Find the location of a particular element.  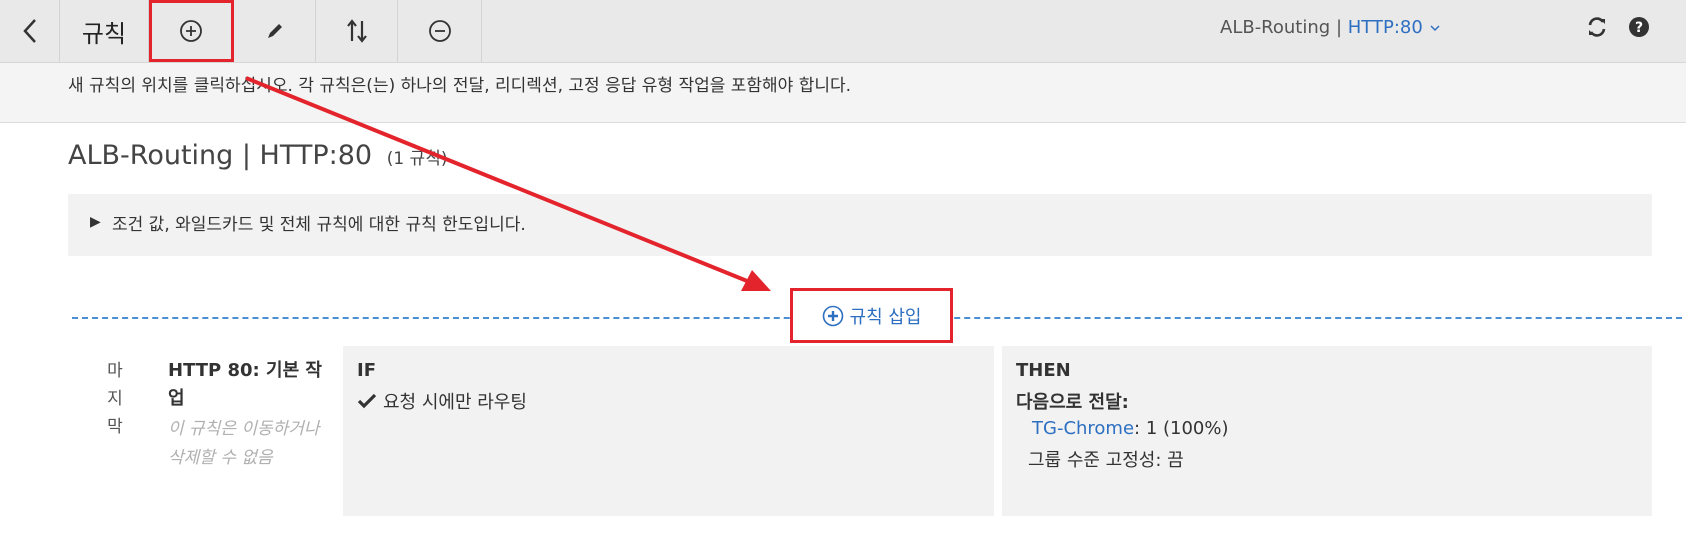

rule-limits-expander: ▶ 조건 값, 와일드카드 및 전체 규칙에 대한 규칙 한도입니다. is located at coordinates (860, 225).